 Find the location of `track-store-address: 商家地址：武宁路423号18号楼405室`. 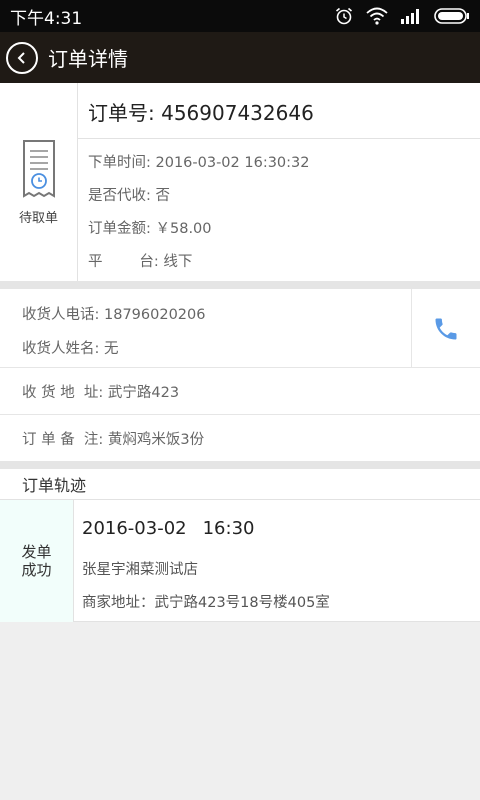

track-store-address: 商家地址：武宁路423号18号楼405室 is located at coordinates (206, 603).